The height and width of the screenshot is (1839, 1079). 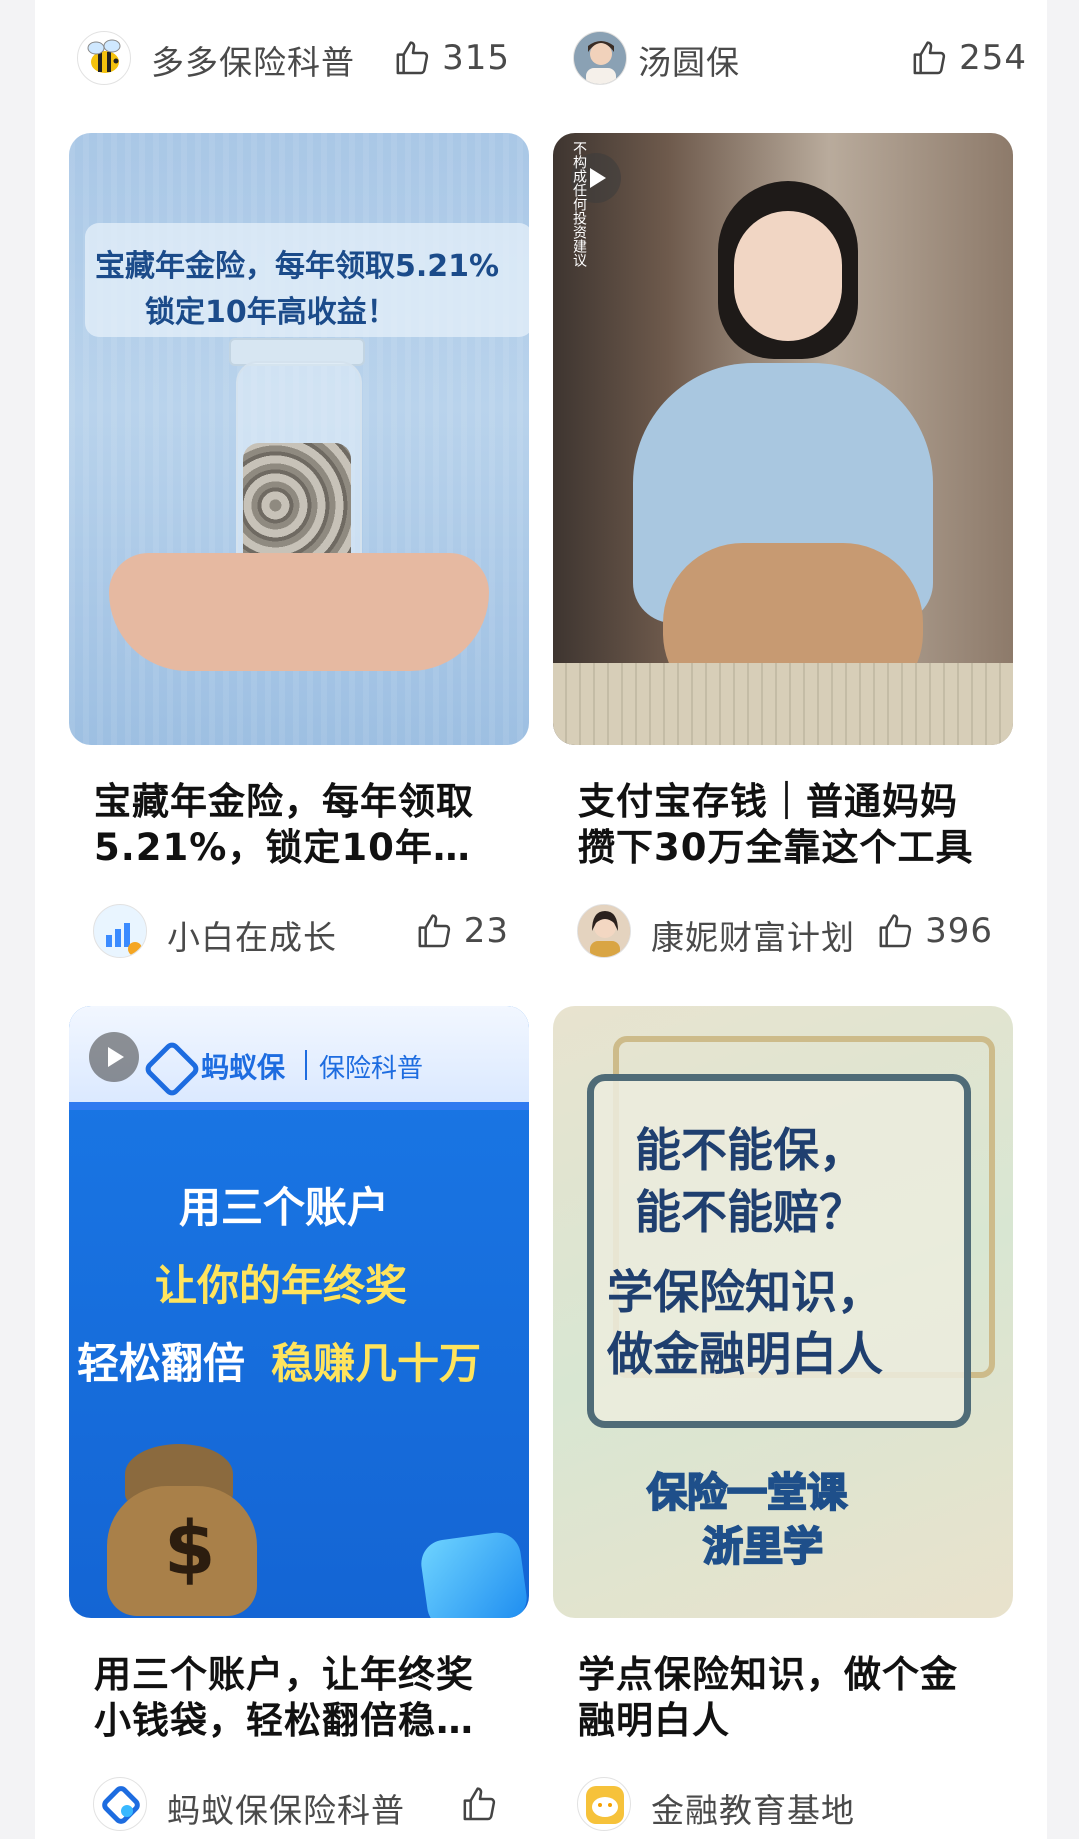 What do you see at coordinates (783, 704) in the screenshot?
I see `blanket` at bounding box center [783, 704].